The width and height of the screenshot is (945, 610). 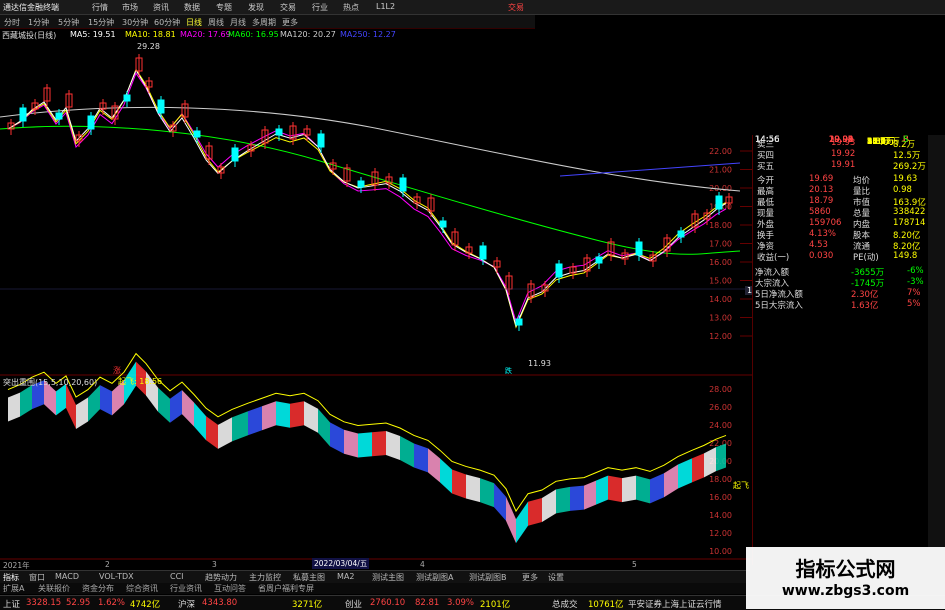 What do you see at coordinates (427, 603) in the screenshot?
I see `cy-change: 82.81` at bounding box center [427, 603].